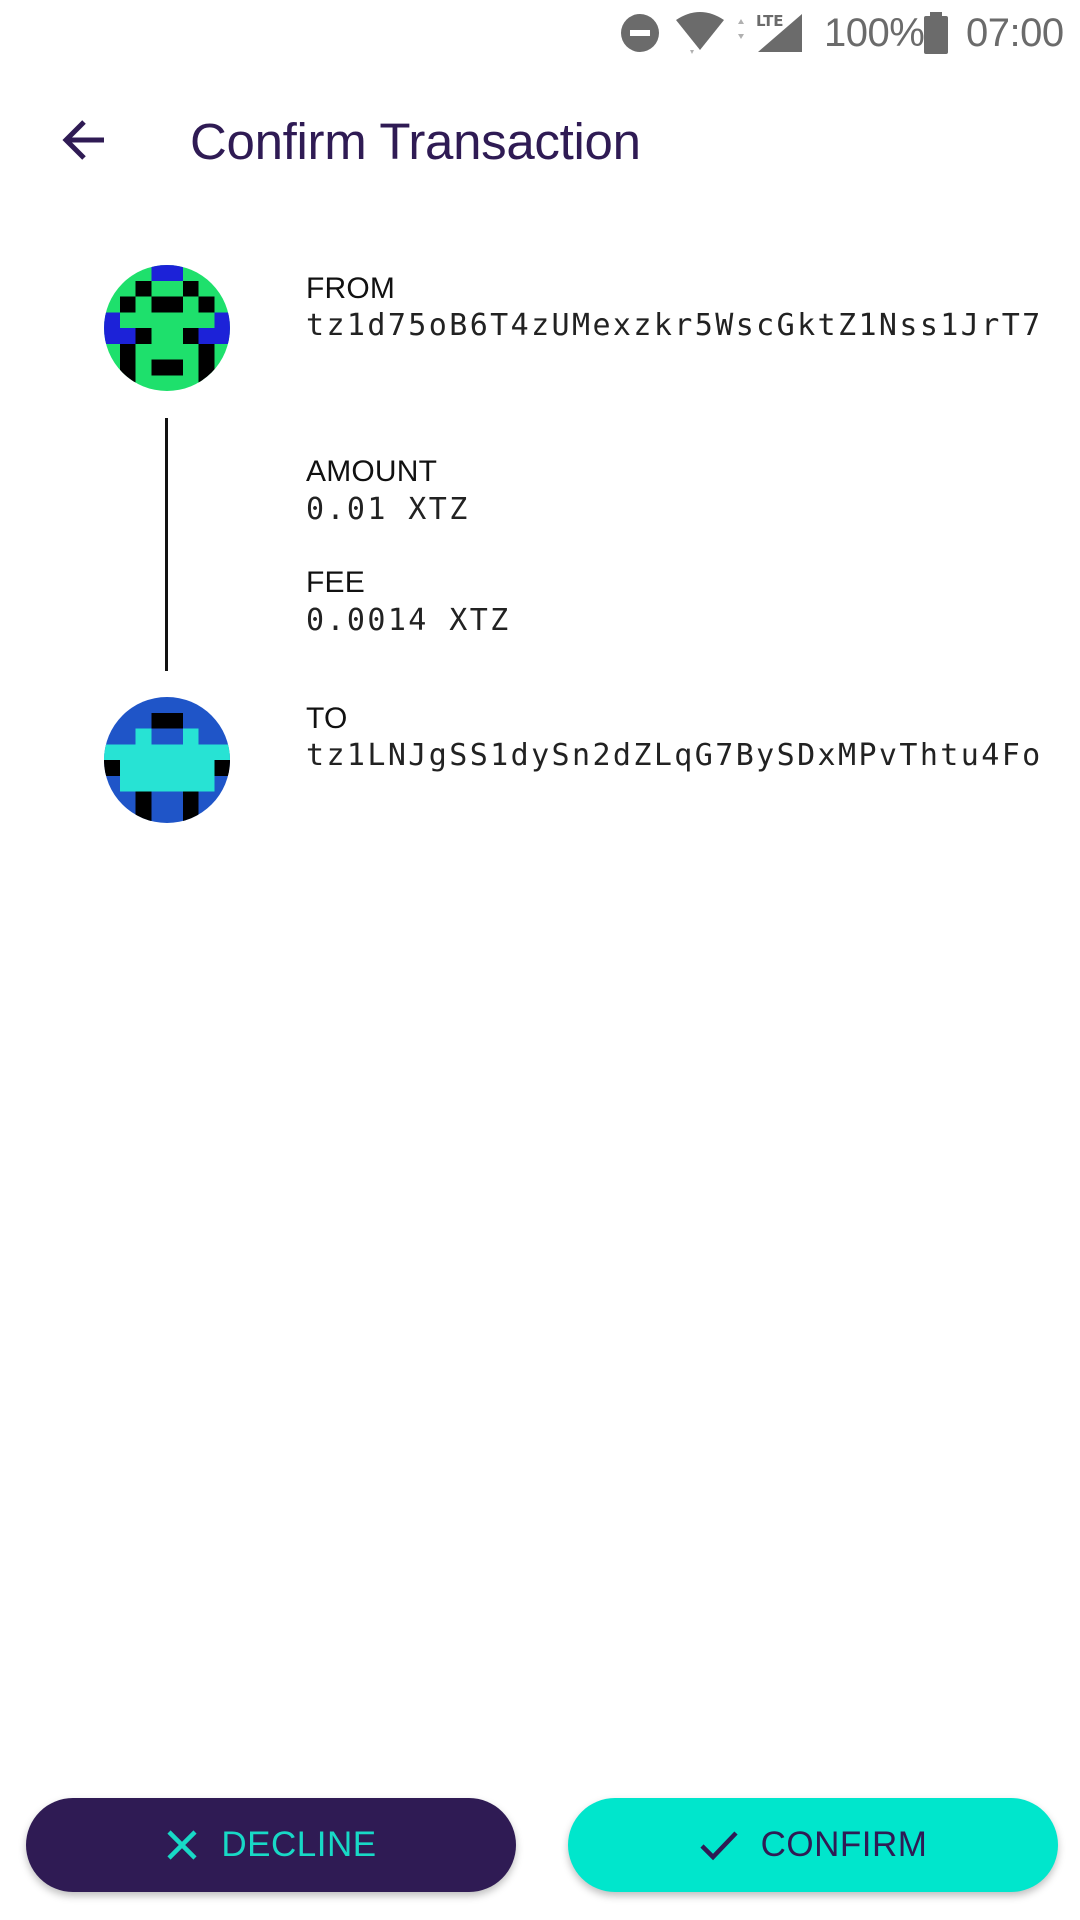  What do you see at coordinates (844, 1844) in the screenshot?
I see `confirm-label: CONFIRM` at bounding box center [844, 1844].